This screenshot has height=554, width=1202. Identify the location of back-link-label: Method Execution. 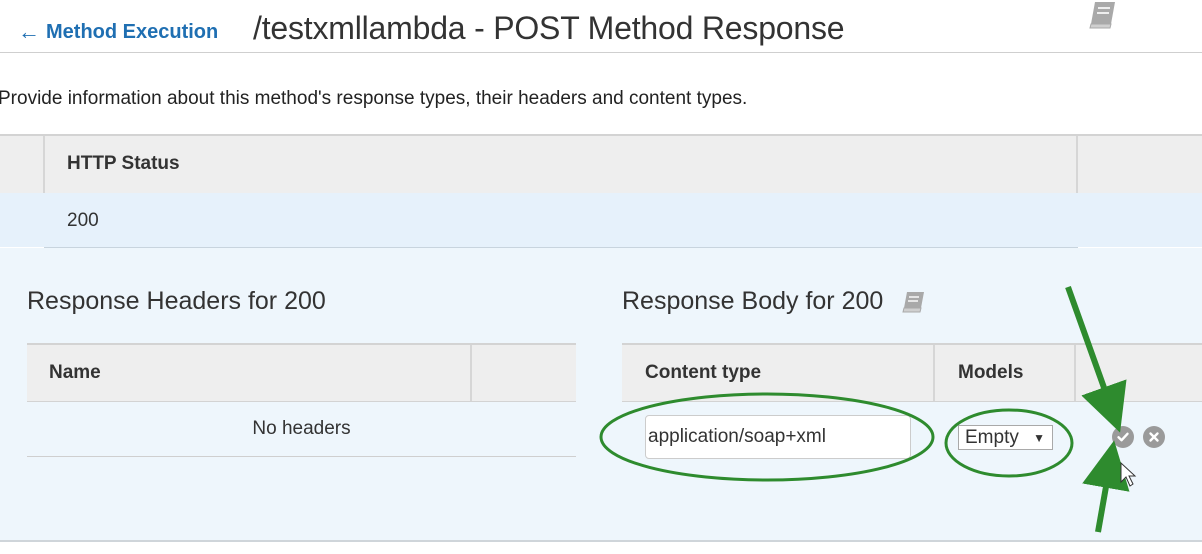
(132, 31).